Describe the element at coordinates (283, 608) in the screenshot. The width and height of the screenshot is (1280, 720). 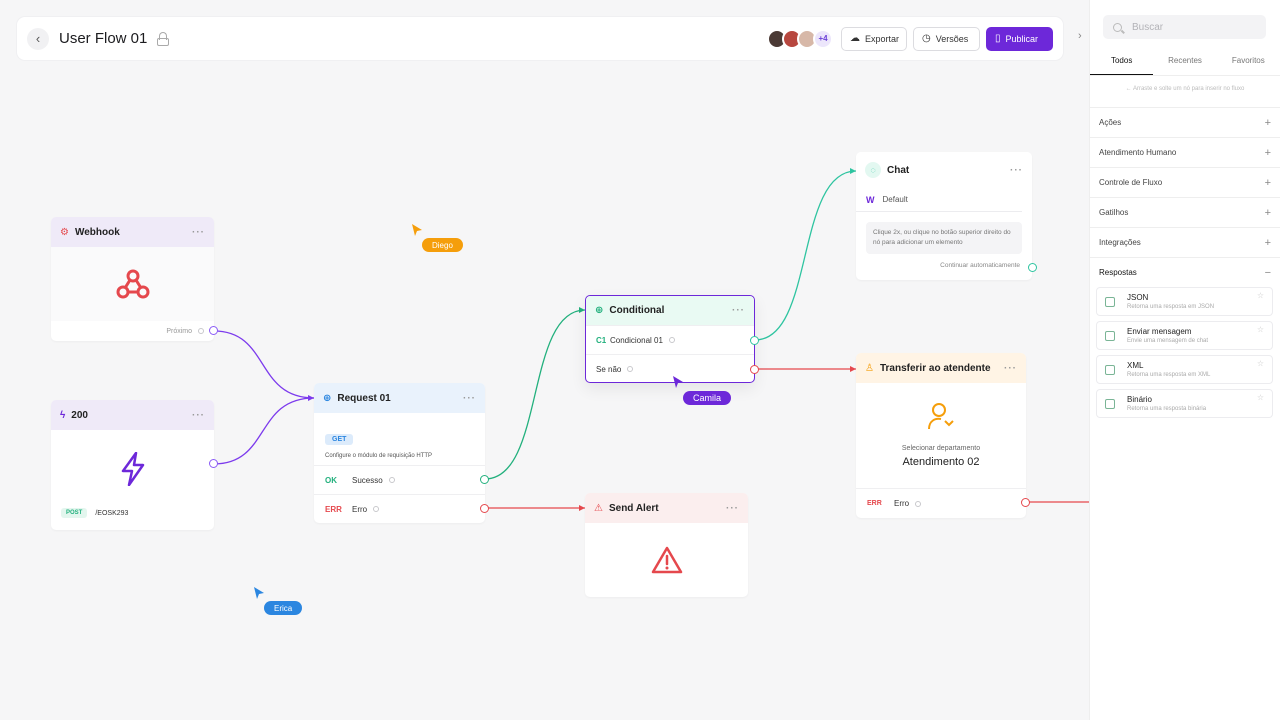
I see `cursor-label-erica: Erica` at that location.